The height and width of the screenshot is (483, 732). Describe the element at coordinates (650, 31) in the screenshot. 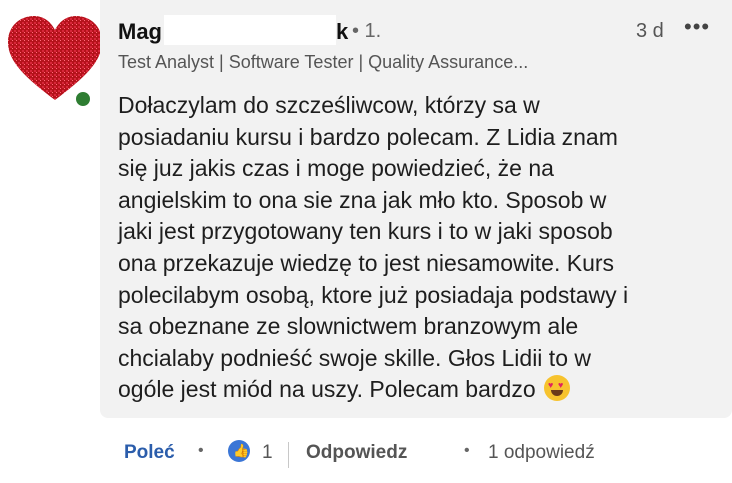

I see `timestamp: 3 d` at that location.